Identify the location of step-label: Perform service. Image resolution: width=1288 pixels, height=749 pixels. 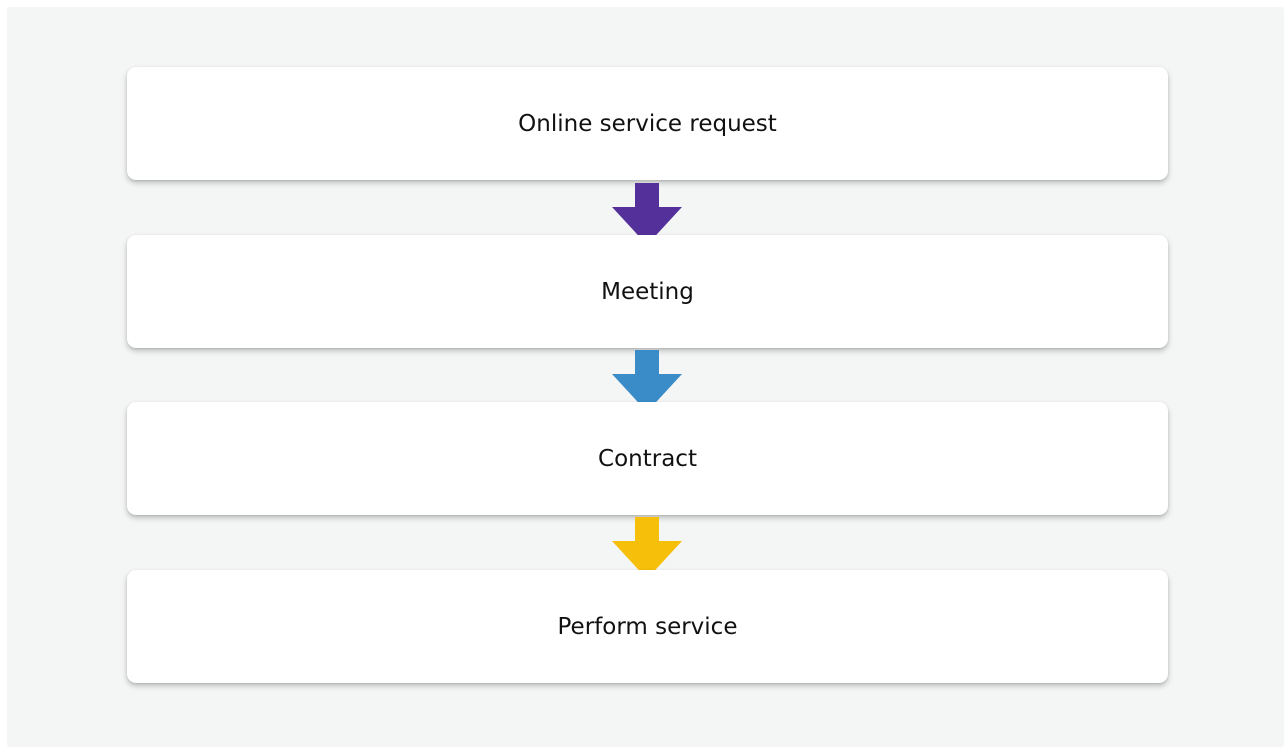
(647, 626).